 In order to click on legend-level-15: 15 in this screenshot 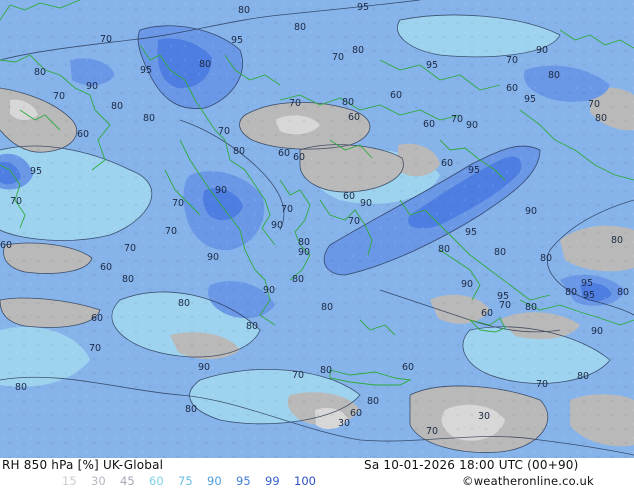, I will do `click(69, 481)`.